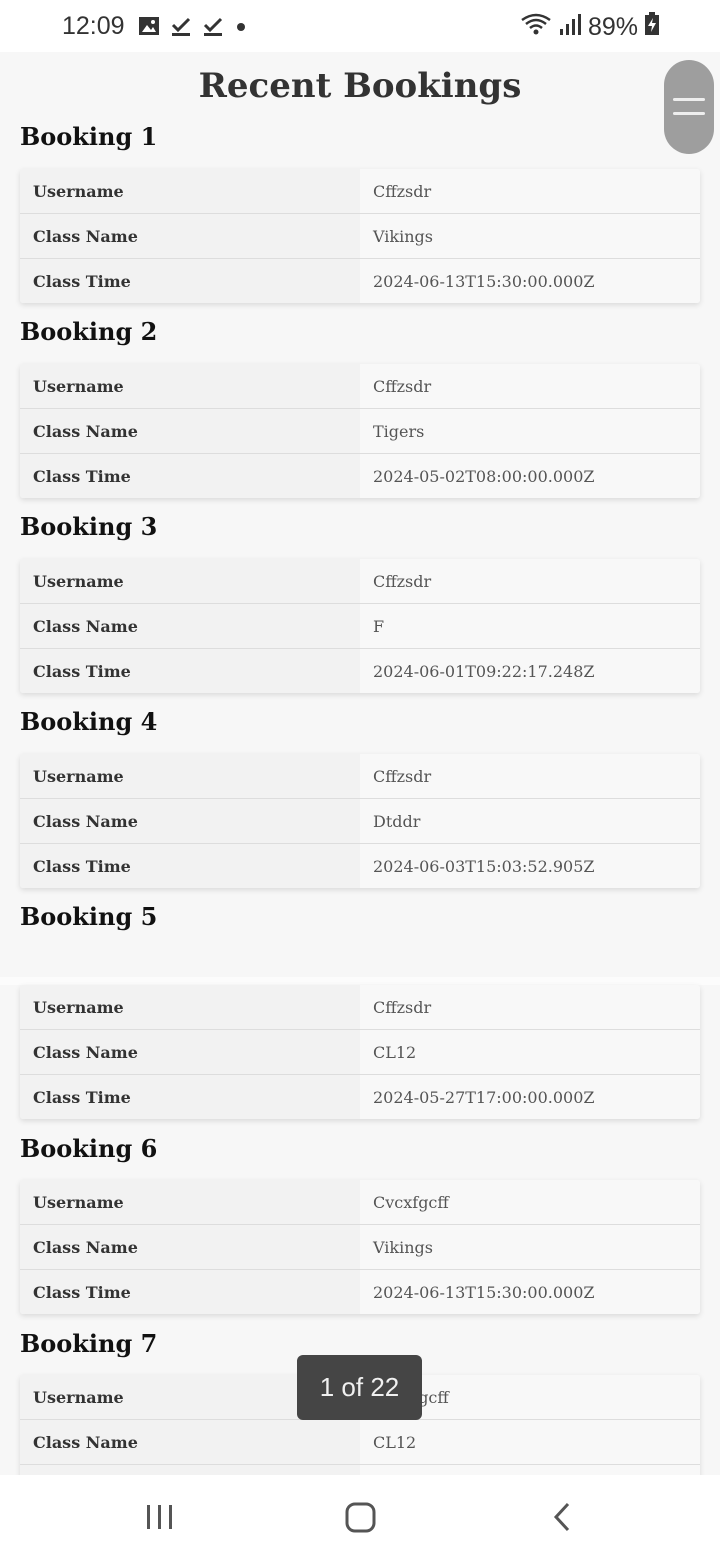 The image size is (720, 1560). I want to click on table-row: Class Time 2024-05-27T17:00:00.000Z, so click(360, 1096).